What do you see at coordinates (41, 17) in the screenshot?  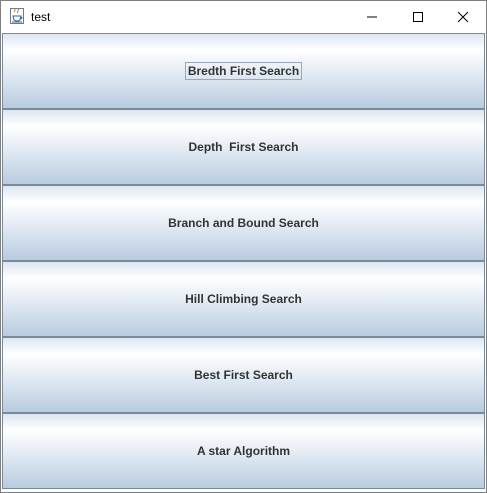 I see `window-title: test` at bounding box center [41, 17].